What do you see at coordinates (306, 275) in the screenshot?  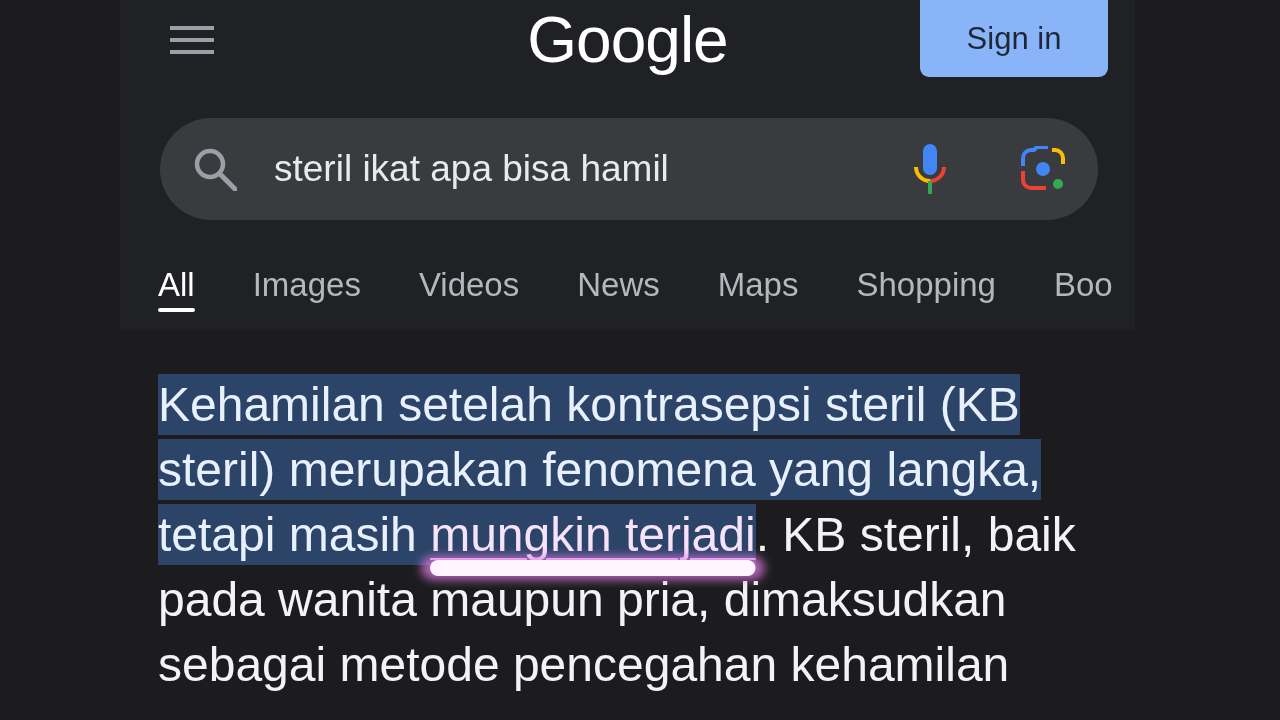 I see `tab: Images` at bounding box center [306, 275].